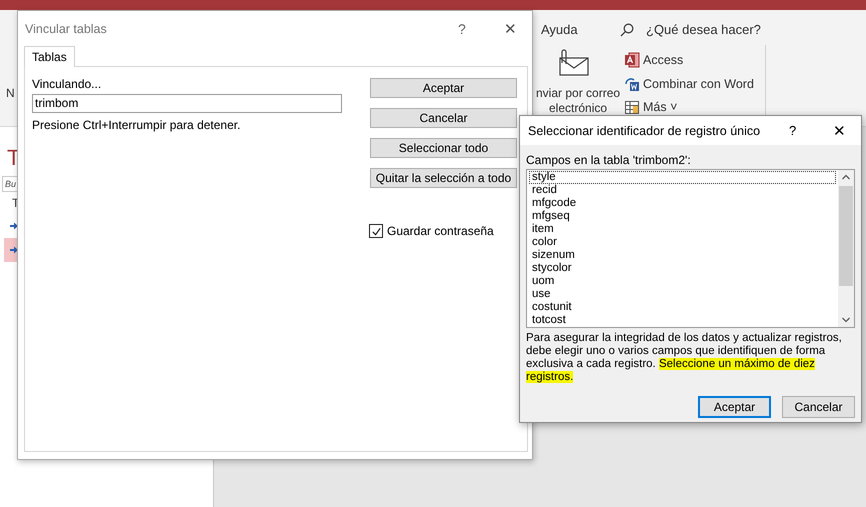 This screenshot has width=866, height=507. What do you see at coordinates (632, 84) in the screenshot?
I see `word-merge-icon` at bounding box center [632, 84].